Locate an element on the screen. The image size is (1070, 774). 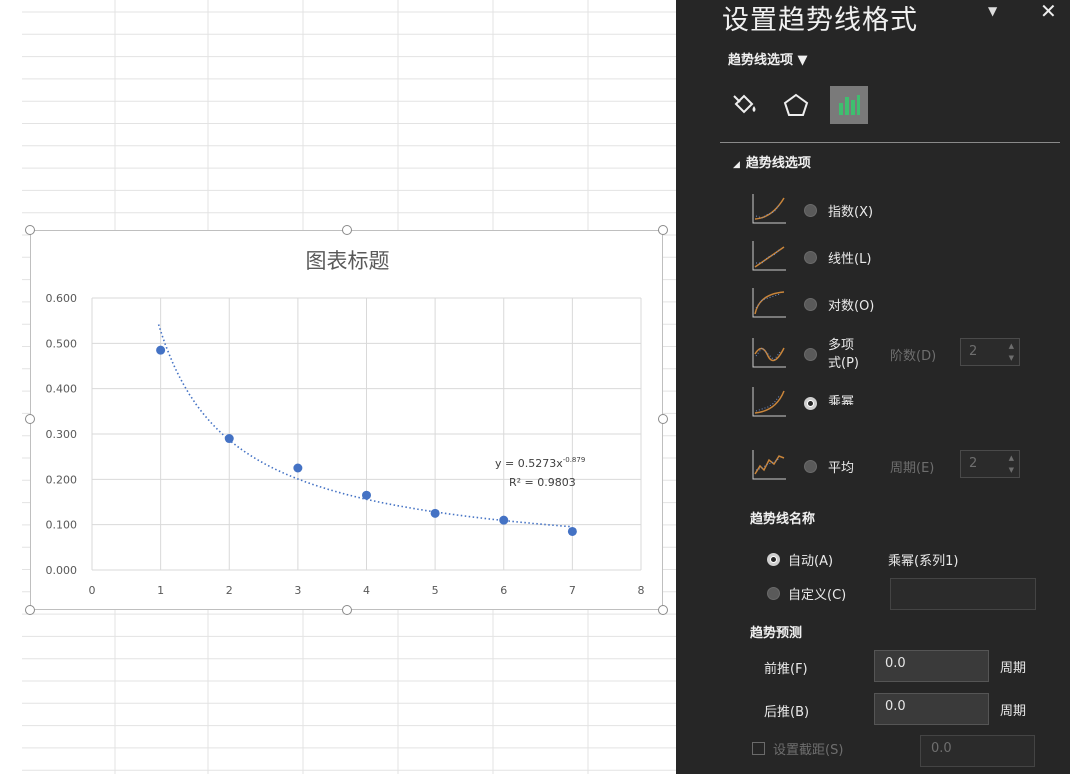
trend-type-exponential: 指数(X) is located at coordinates (900, 210).